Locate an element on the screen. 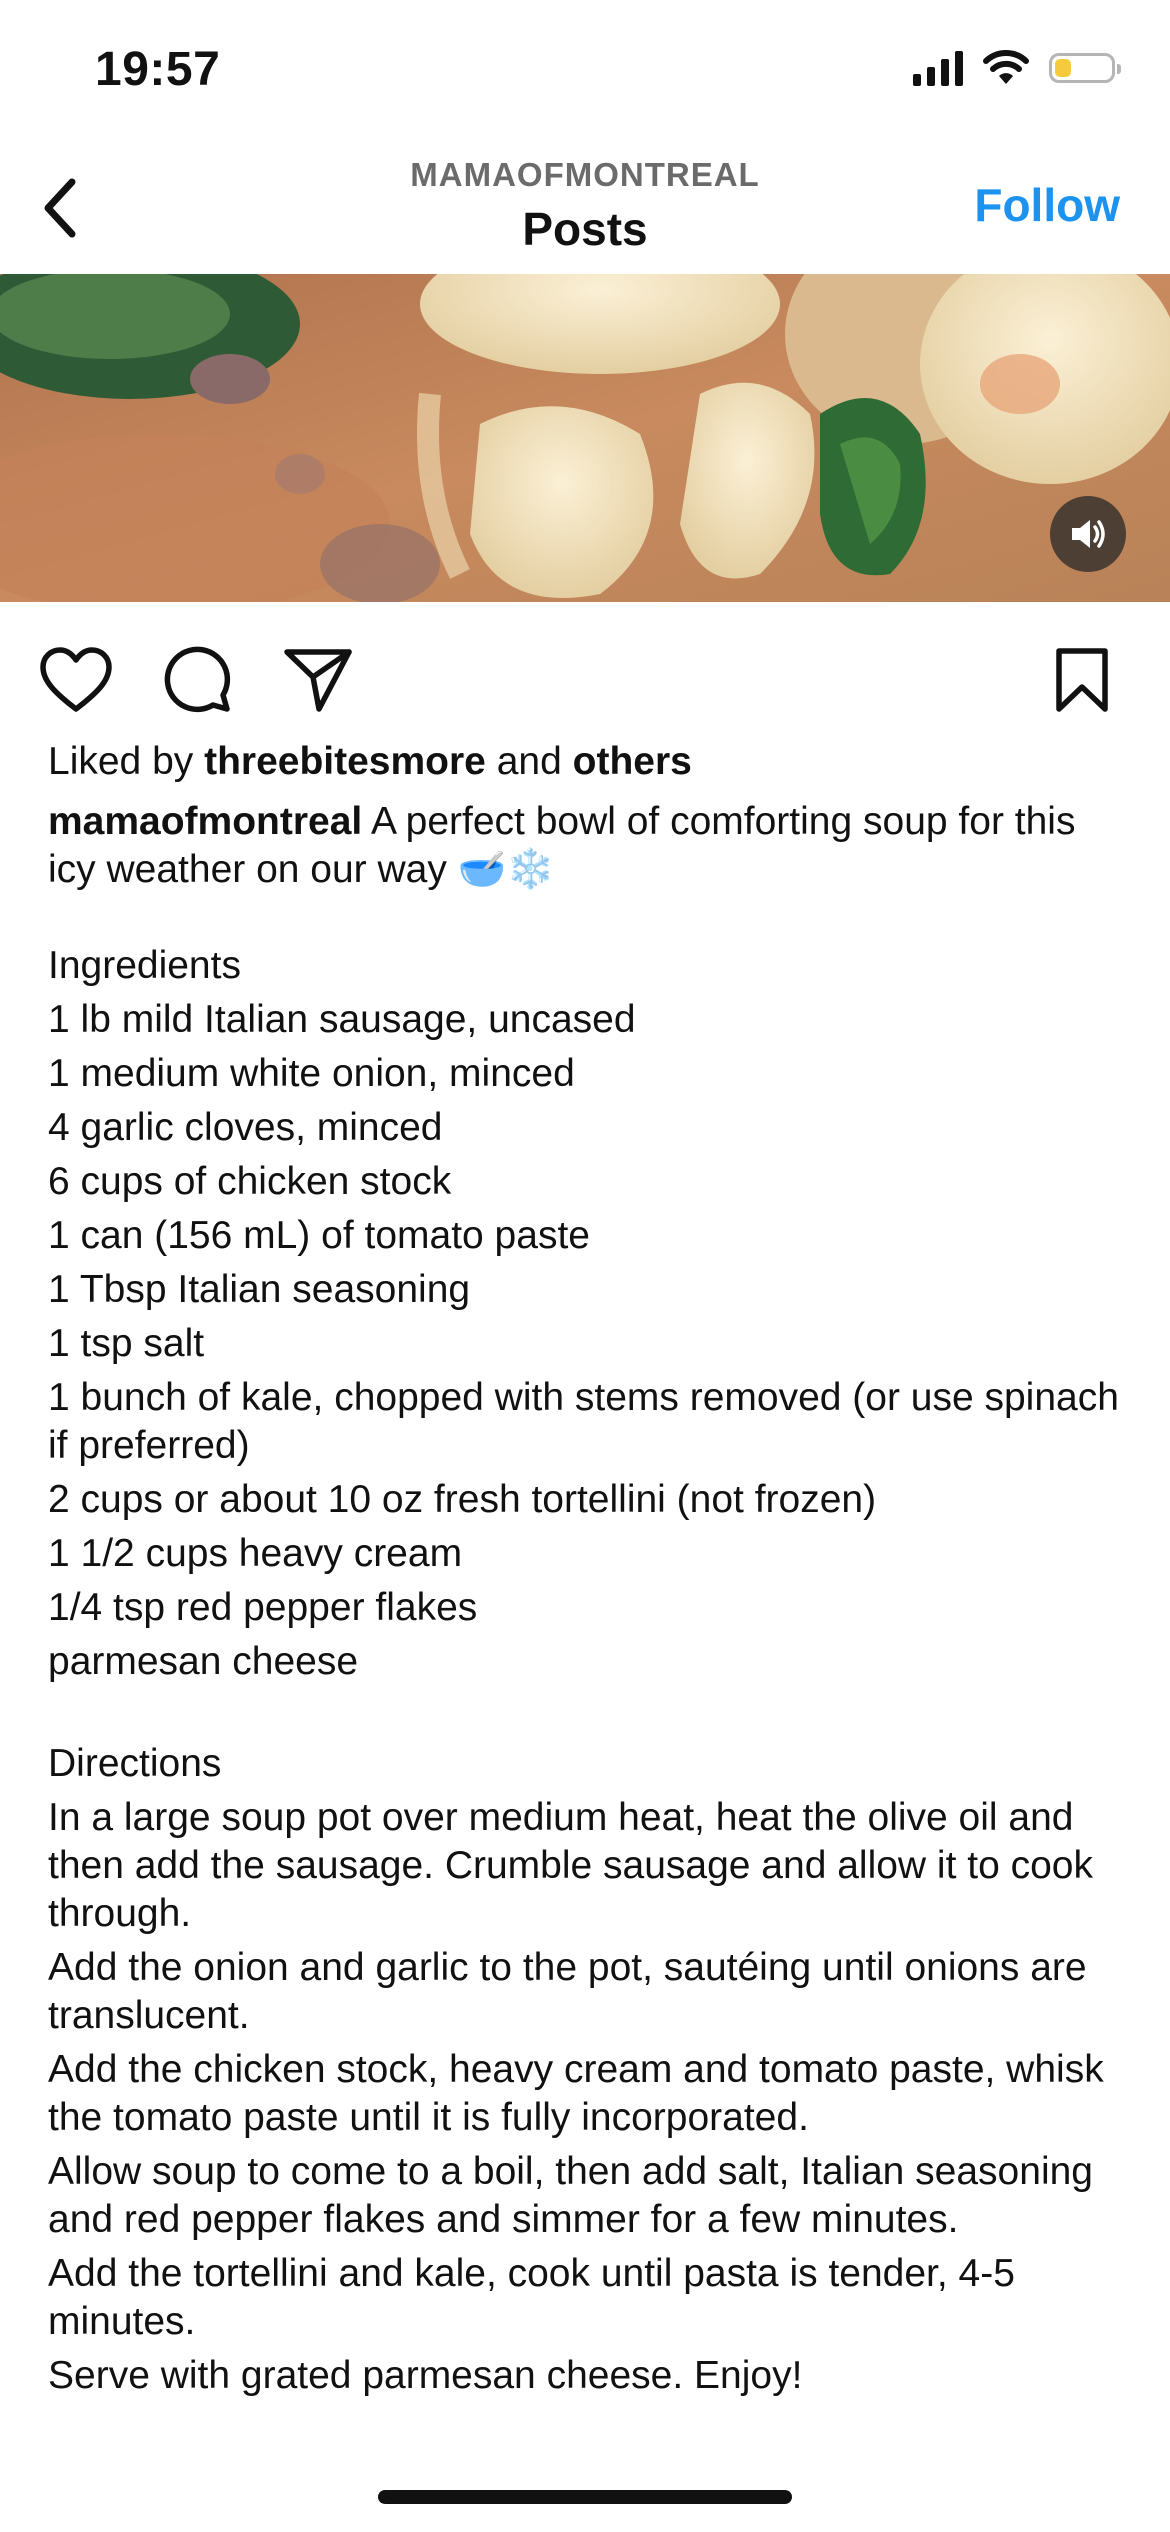 The width and height of the screenshot is (1170, 2532). ingredient-item: 4 garlic cloves, minced is located at coordinates (245, 1127).